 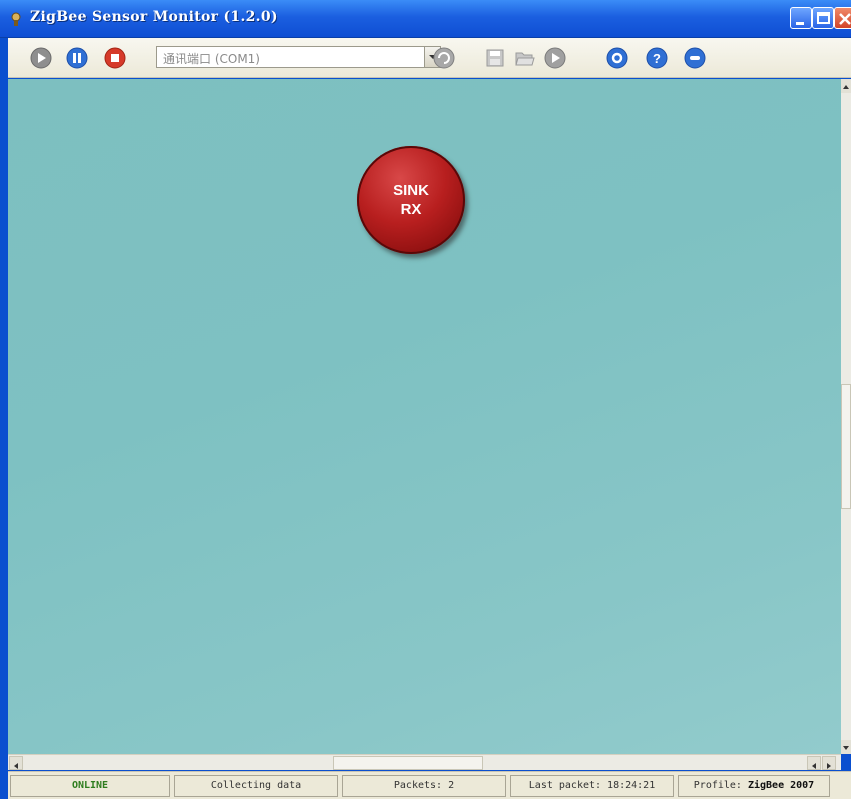 I want to click on arrow-up-icon, so click(x=846, y=87).